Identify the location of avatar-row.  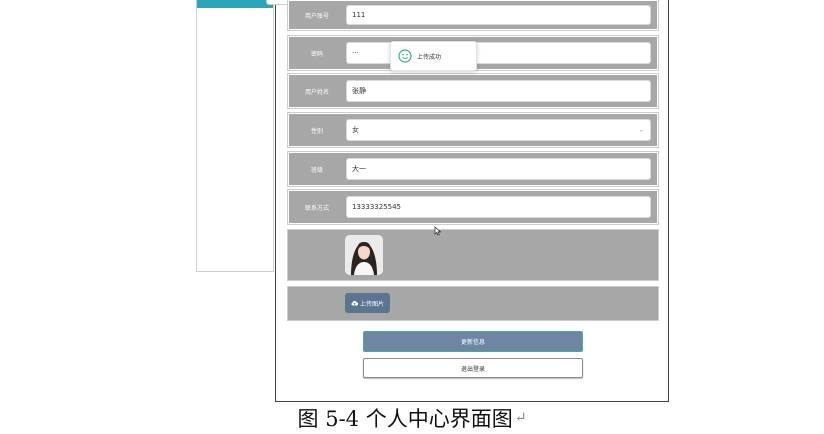
(473, 255).